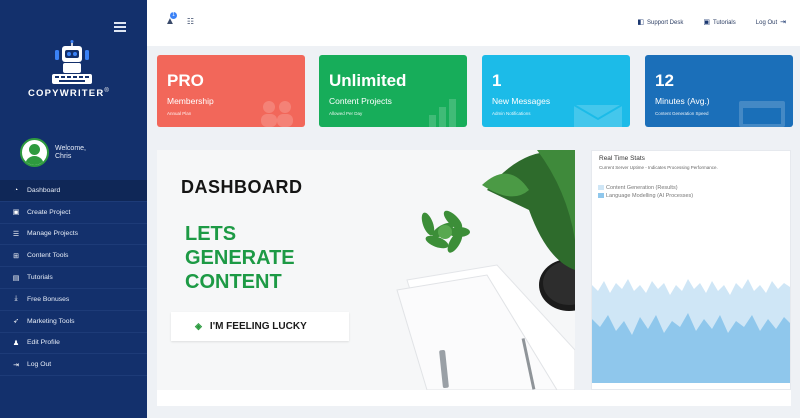  I want to click on membership-card: PRO Membership Annual Plan, so click(231, 91).